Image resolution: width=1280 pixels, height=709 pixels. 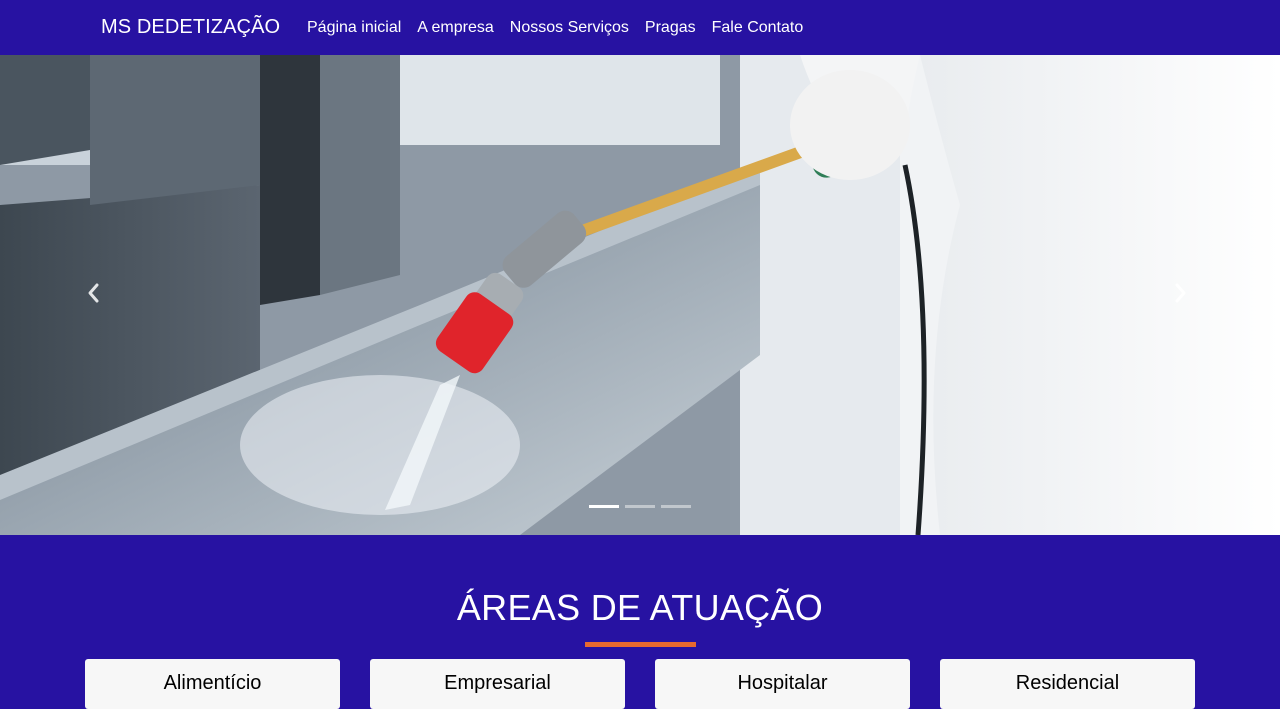 What do you see at coordinates (455, 27) in the screenshot?
I see `nav-link-a-empresa: A empresa` at bounding box center [455, 27].